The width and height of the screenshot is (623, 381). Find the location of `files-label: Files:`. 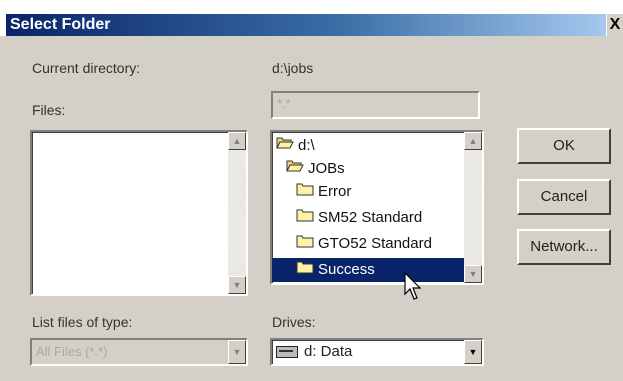

files-label: Files: is located at coordinates (49, 110).